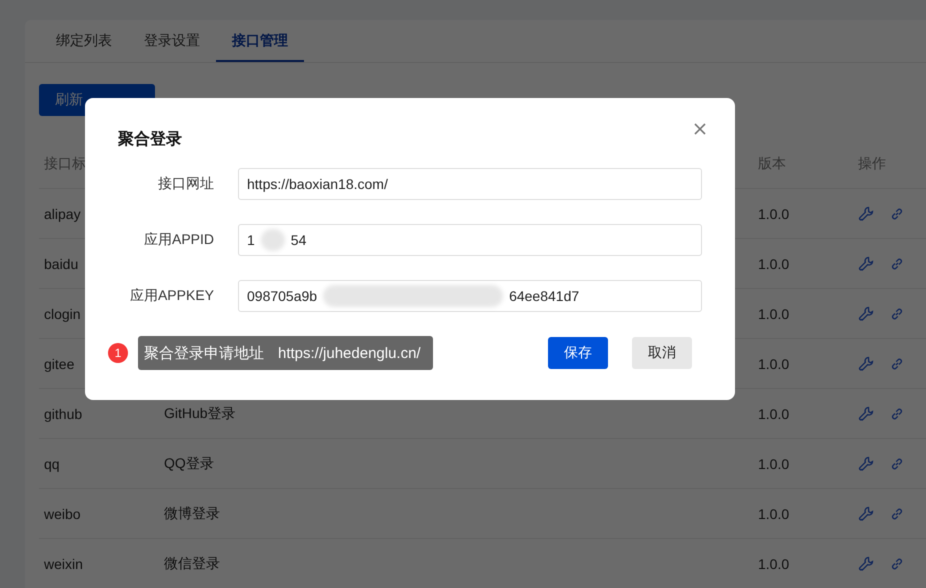  What do you see at coordinates (189, 463) in the screenshot?
I see `table-cell-text: QQ登录` at bounding box center [189, 463].